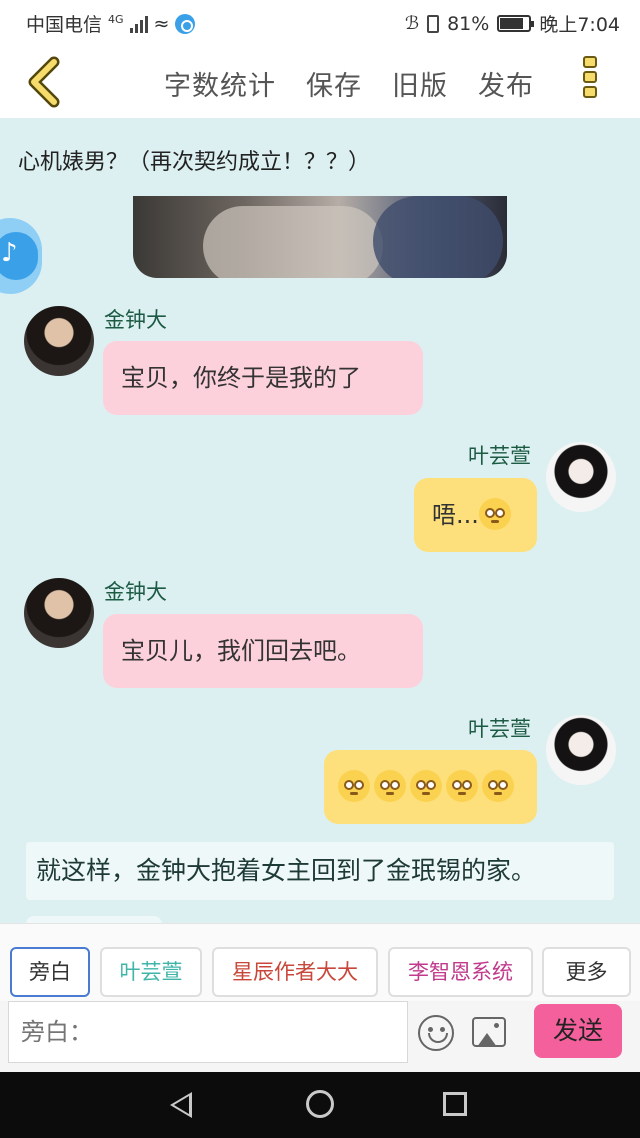  Describe the element at coordinates (436, 1033) in the screenshot. I see `emoji-icon` at that location.